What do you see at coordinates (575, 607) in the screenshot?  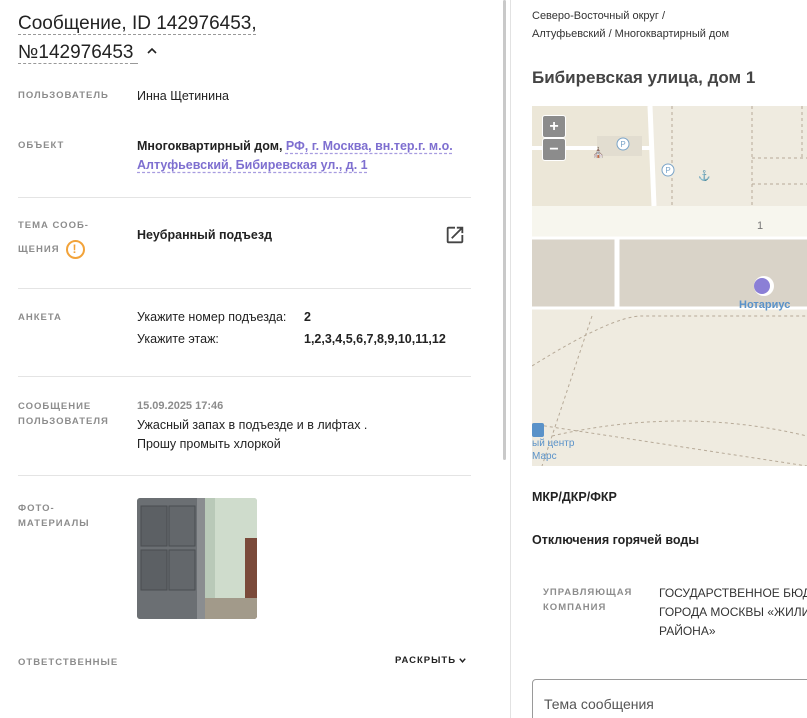 I see `management-company-label-line-2: КОМПАНИЯ` at bounding box center [575, 607].